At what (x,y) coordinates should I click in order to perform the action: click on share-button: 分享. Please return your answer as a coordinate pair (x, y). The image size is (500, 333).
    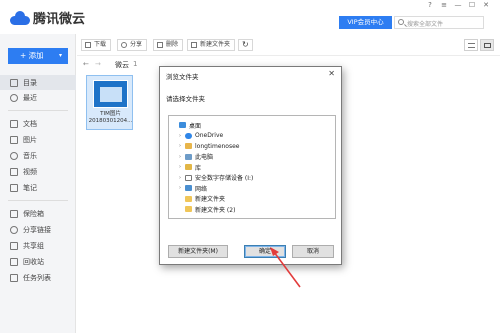
    Looking at the image, I should click on (132, 45).